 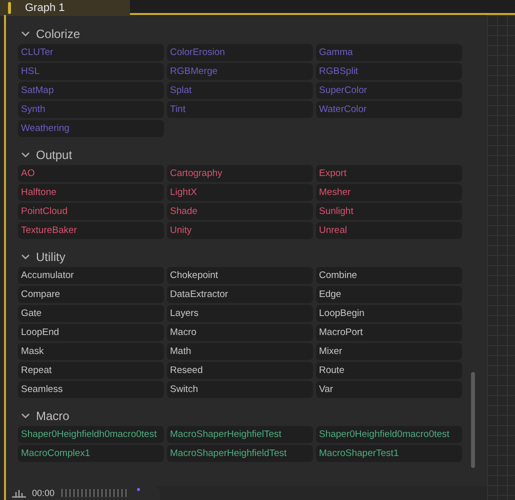 I want to click on node-item: Unity, so click(x=240, y=230).